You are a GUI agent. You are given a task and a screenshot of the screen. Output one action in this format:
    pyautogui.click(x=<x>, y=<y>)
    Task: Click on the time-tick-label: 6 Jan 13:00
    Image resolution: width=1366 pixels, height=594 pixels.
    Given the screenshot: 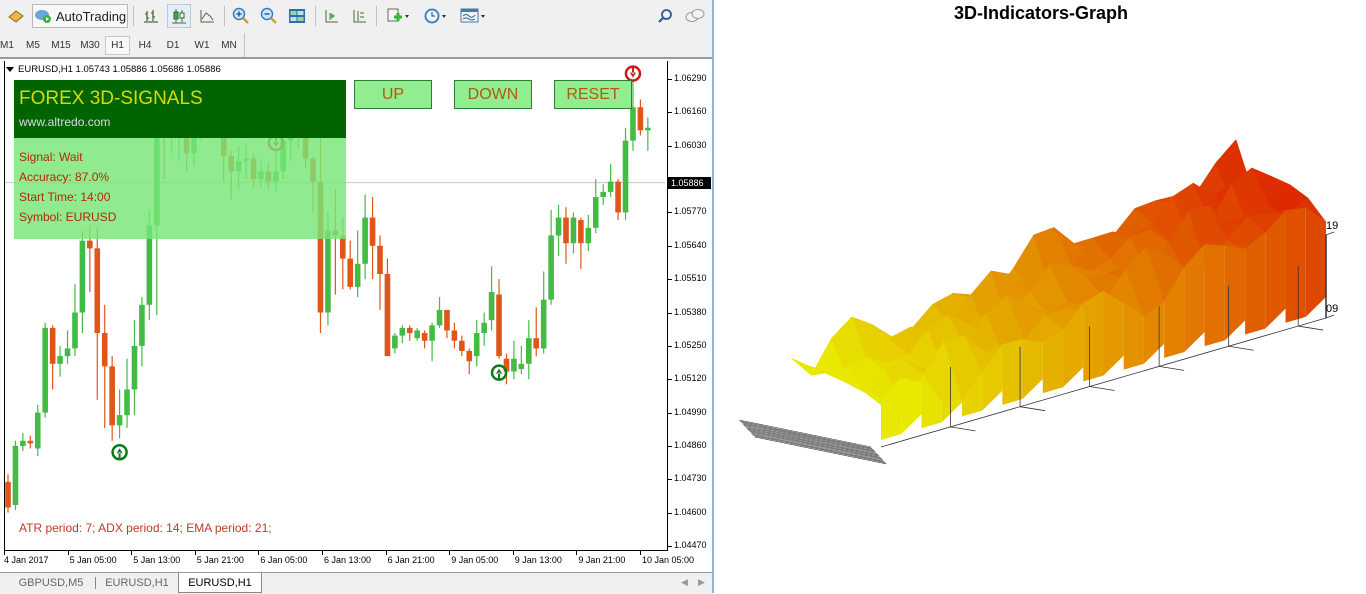 What is the action you would take?
    pyautogui.click(x=348, y=560)
    